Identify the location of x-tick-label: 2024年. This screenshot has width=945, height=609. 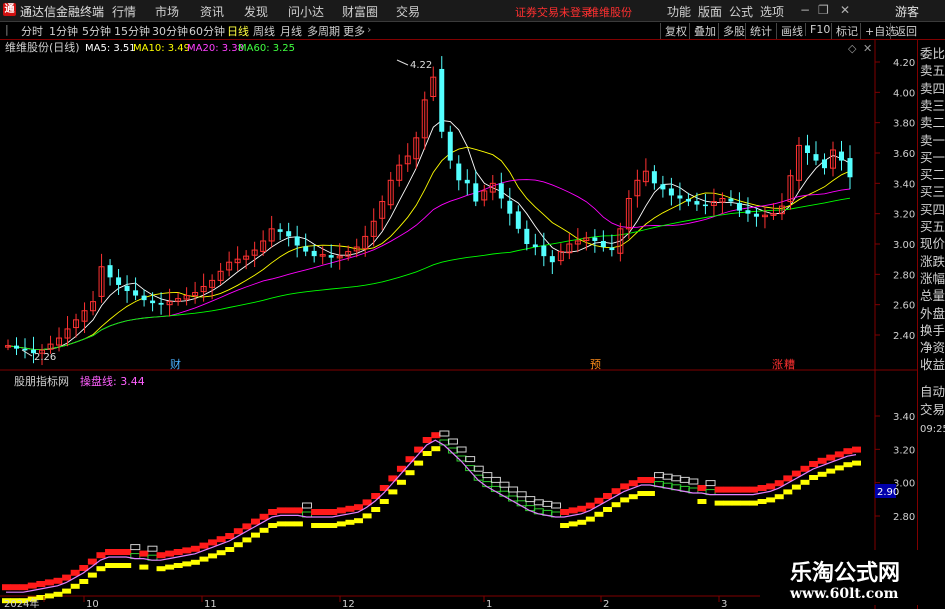
(21, 603).